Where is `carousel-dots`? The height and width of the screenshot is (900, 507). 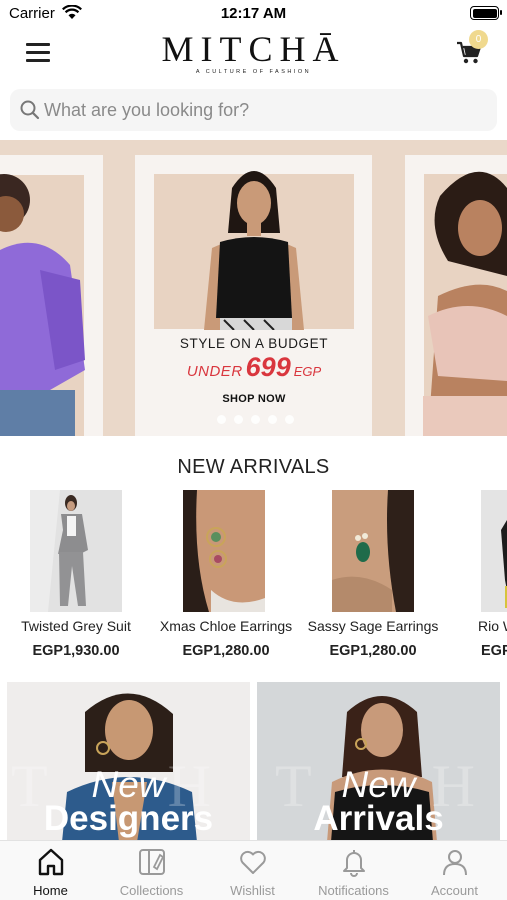 carousel-dots is located at coordinates (257, 420).